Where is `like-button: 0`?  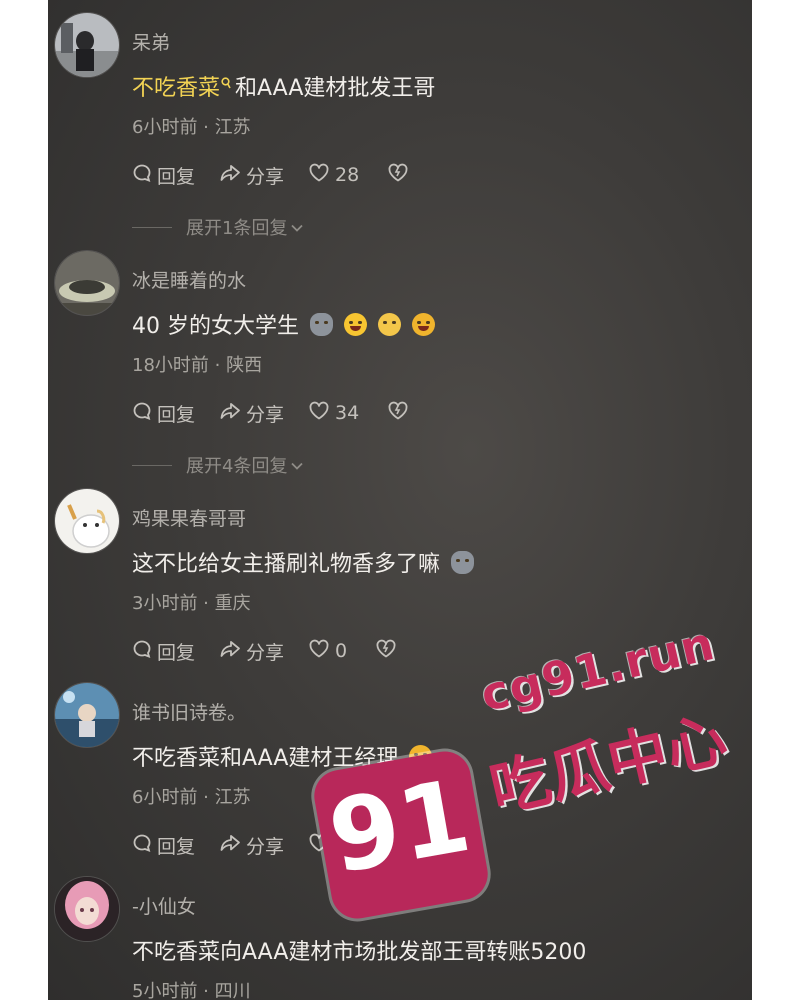
like-button: 0 is located at coordinates (327, 651).